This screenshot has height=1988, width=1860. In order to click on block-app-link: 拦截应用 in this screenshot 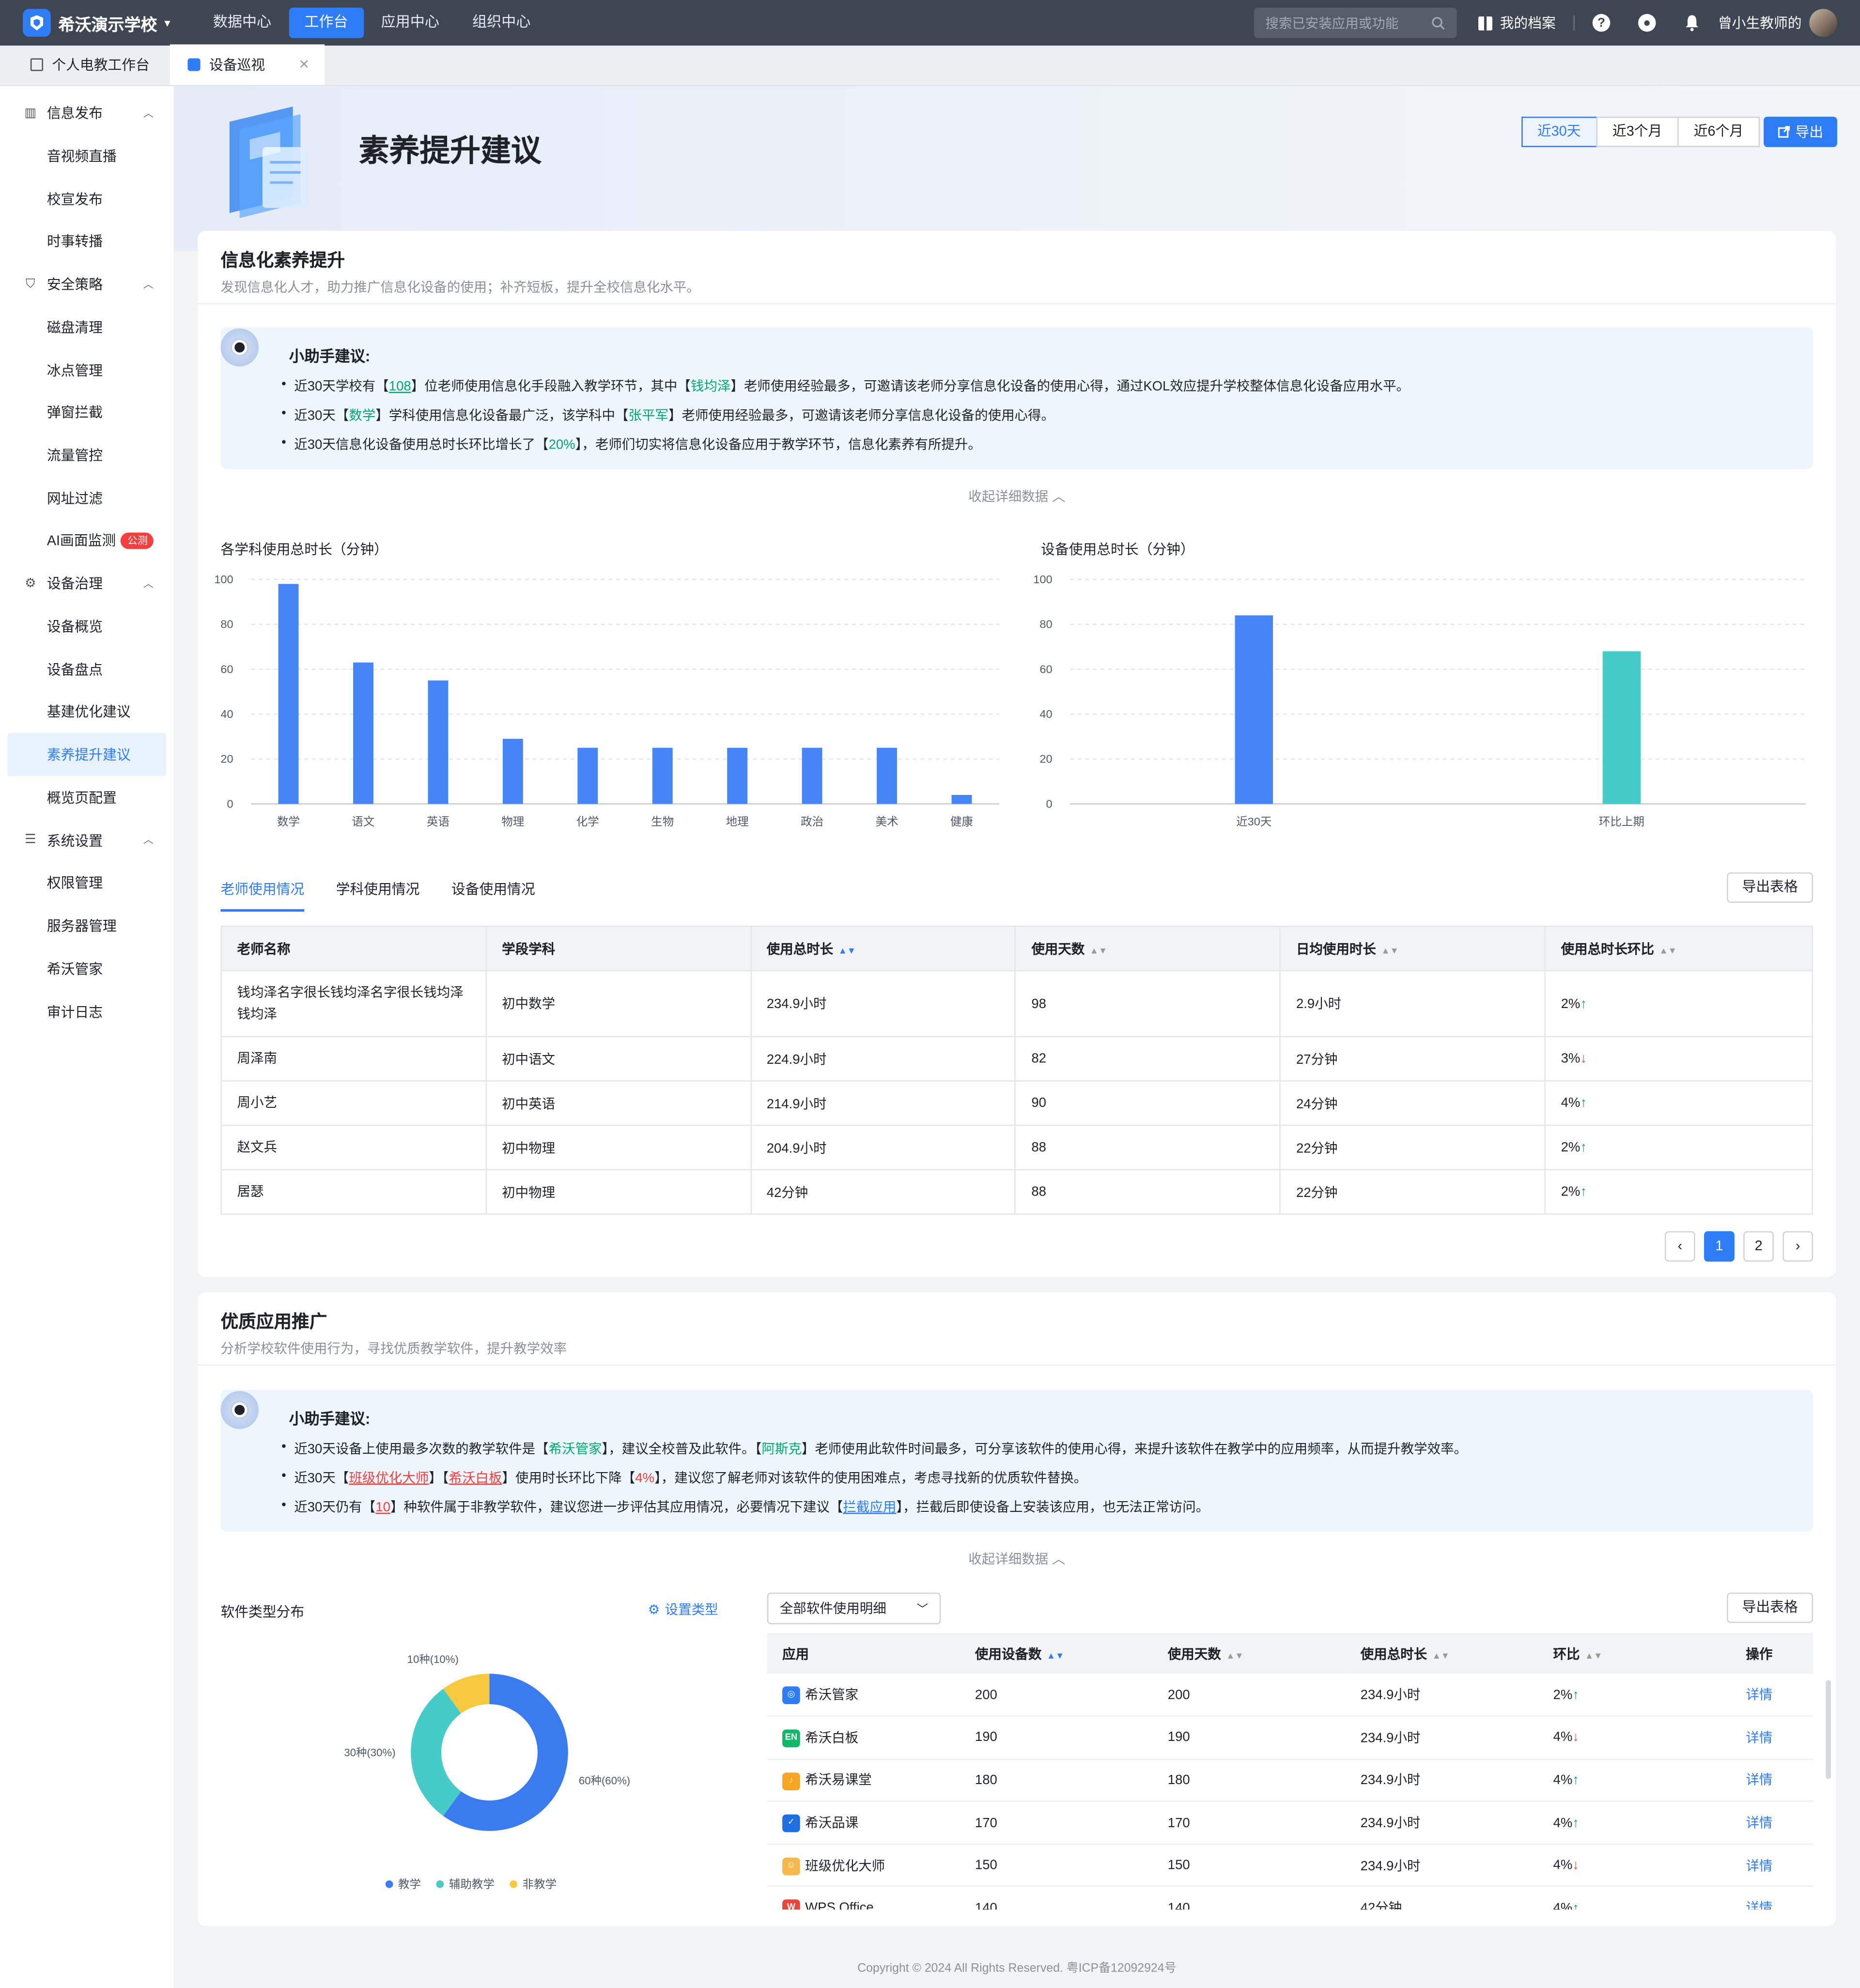, I will do `click(869, 1507)`.